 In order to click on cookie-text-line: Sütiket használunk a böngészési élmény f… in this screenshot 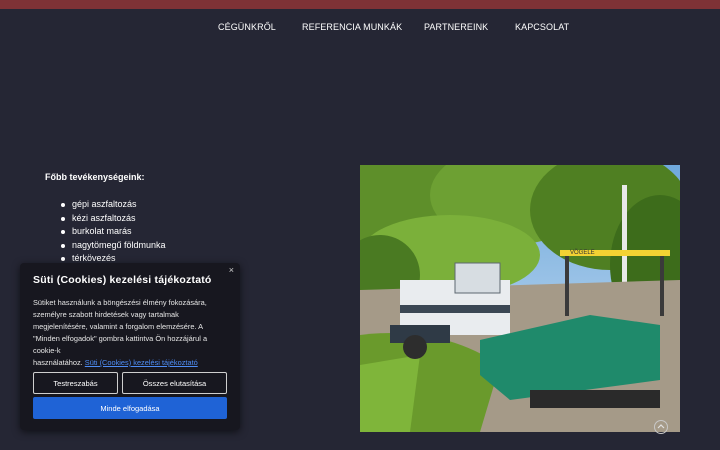, I will do `click(120, 302)`.